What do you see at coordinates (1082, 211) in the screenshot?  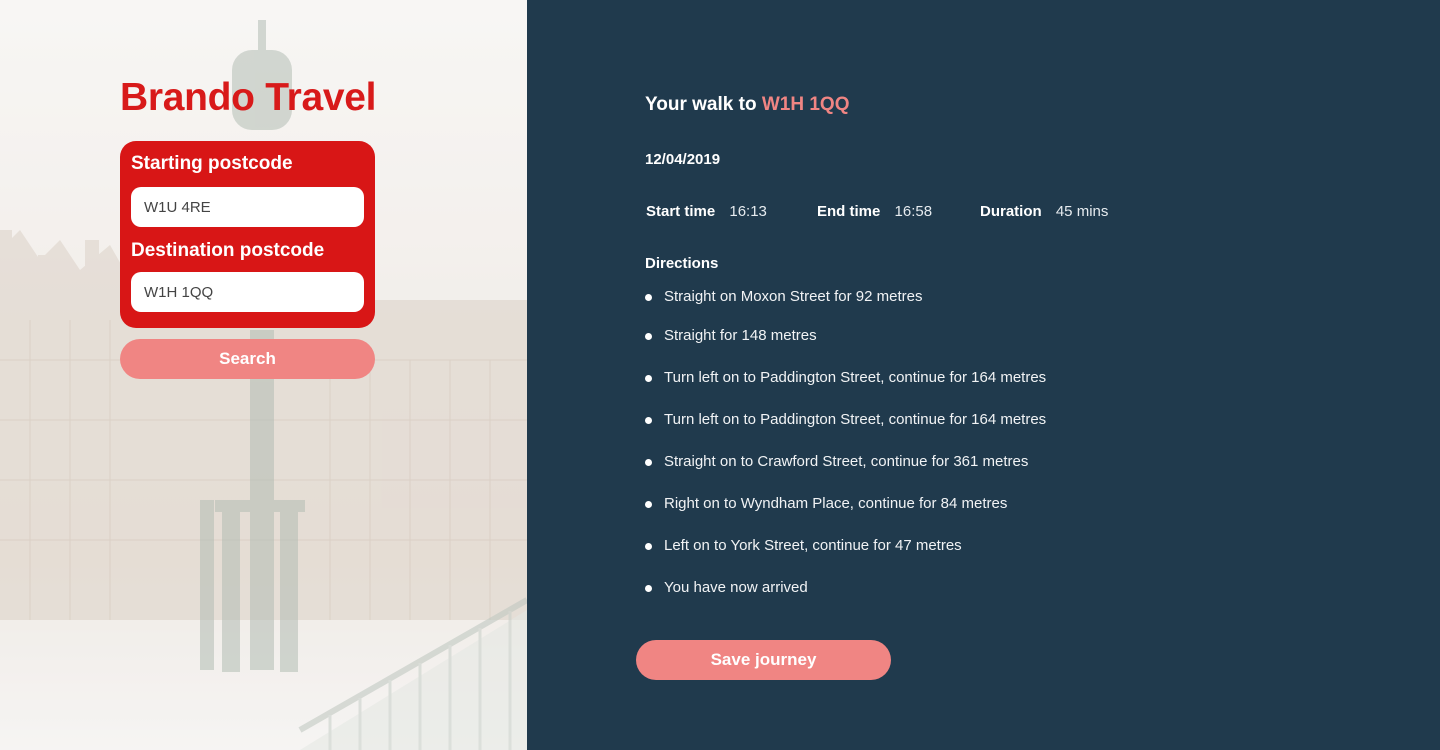 I see `duration-value: 45 mins` at bounding box center [1082, 211].